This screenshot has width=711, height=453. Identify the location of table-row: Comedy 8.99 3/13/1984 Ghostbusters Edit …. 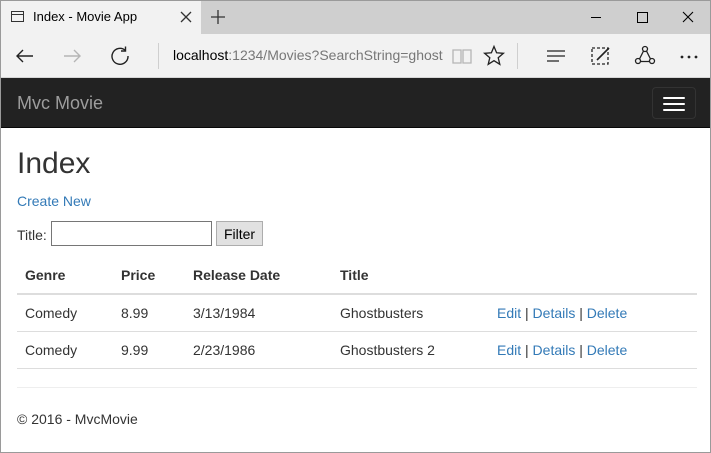
(357, 313).